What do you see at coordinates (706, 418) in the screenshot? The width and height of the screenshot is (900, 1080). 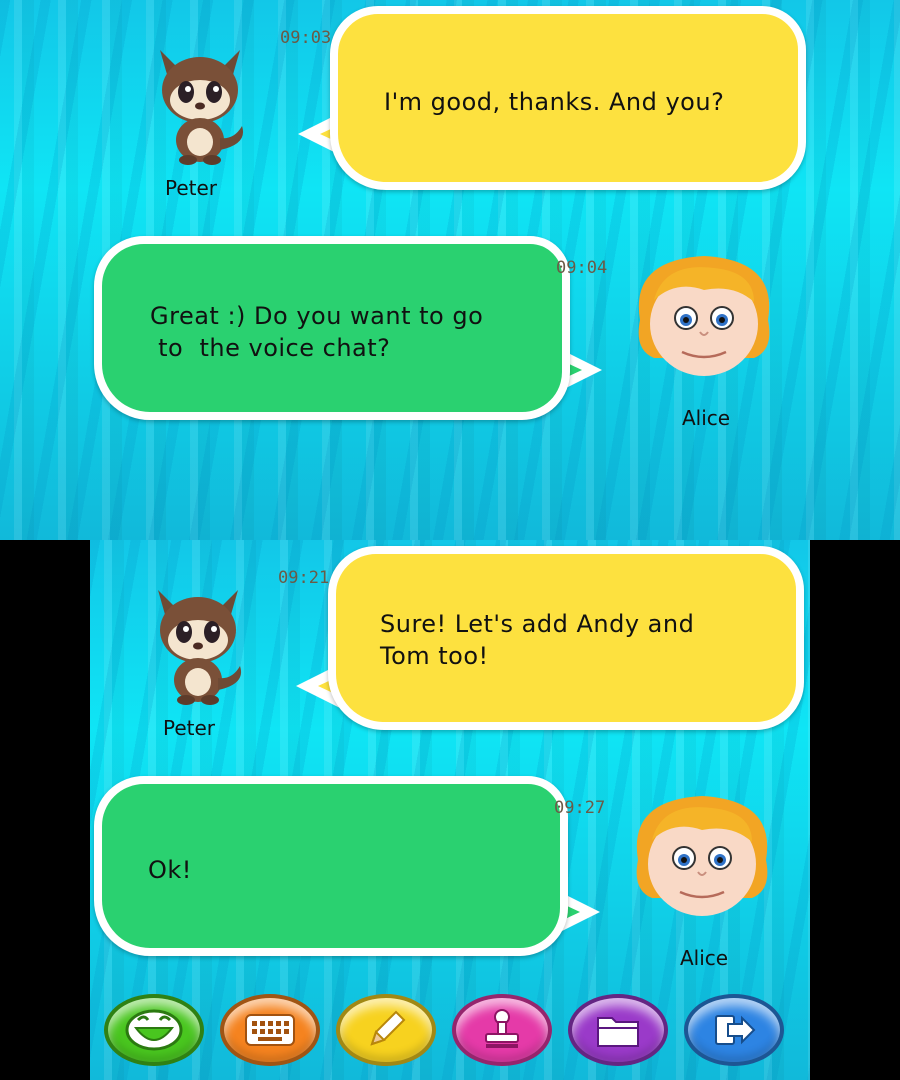 I see `sender-name: Alice` at bounding box center [706, 418].